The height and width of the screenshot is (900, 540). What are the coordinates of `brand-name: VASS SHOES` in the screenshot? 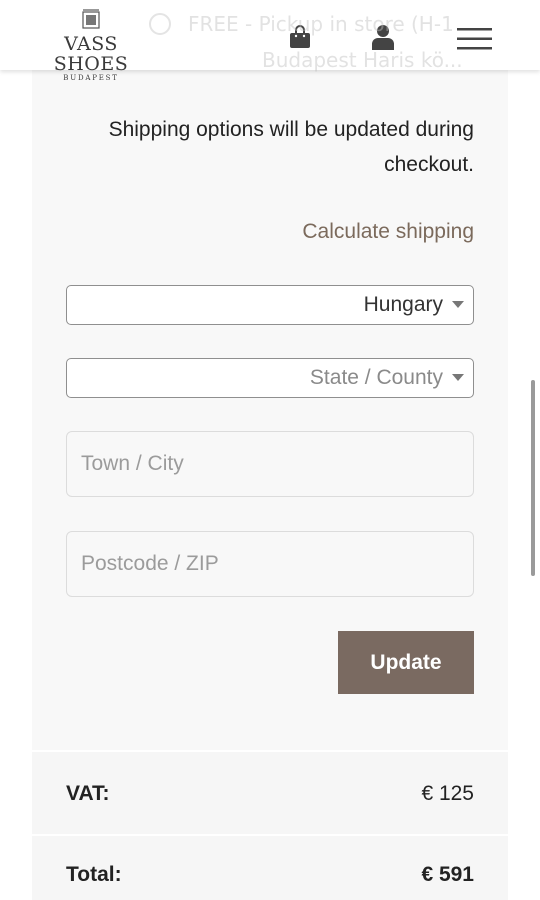 It's located at (91, 54).